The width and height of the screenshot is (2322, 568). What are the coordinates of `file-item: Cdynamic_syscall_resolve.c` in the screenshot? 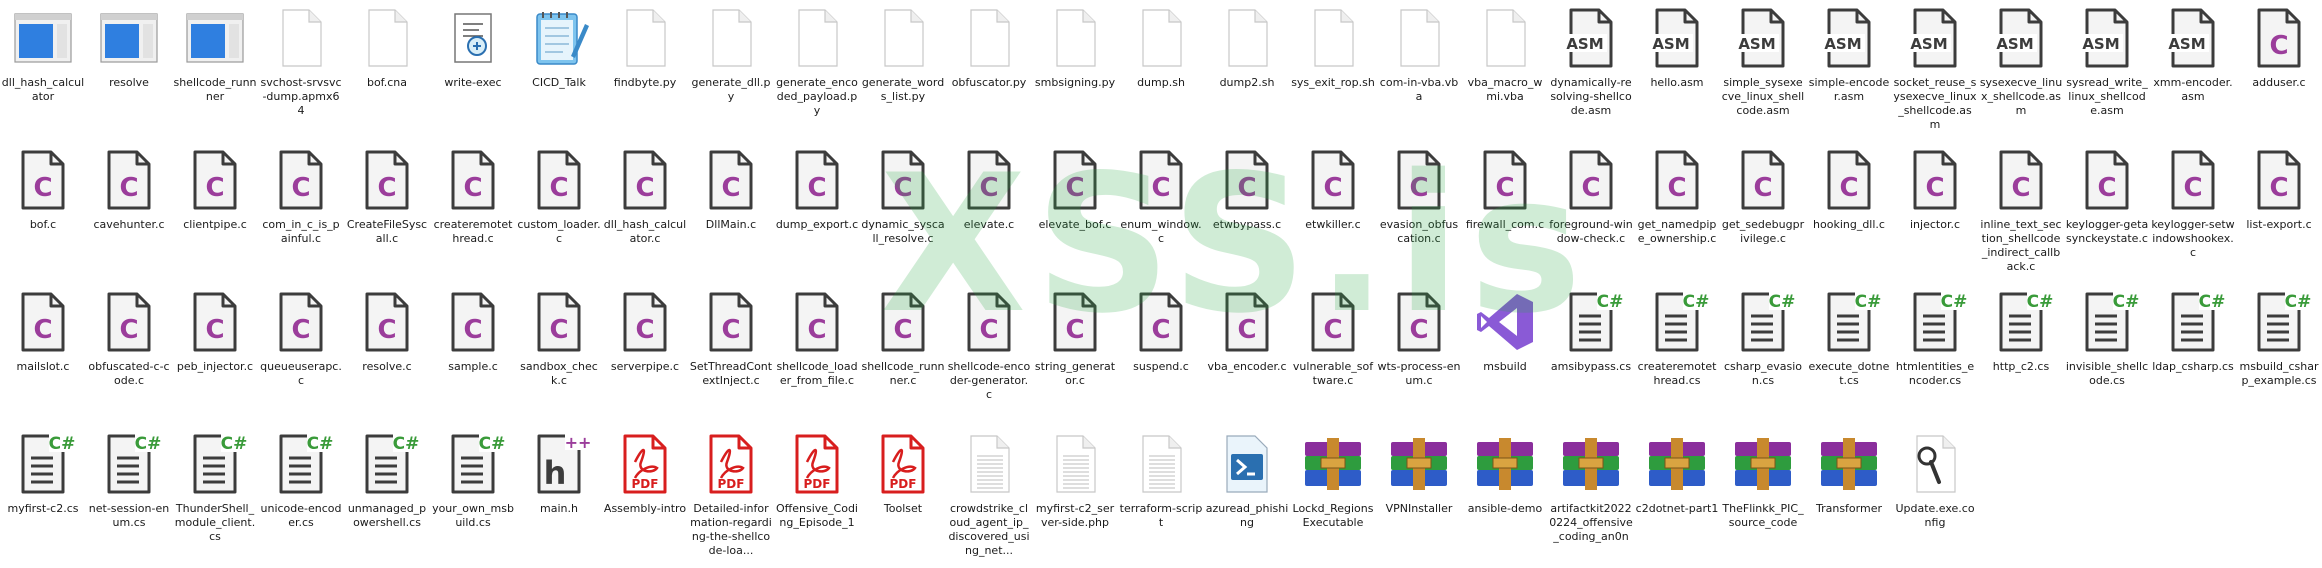 It's located at (903, 213).